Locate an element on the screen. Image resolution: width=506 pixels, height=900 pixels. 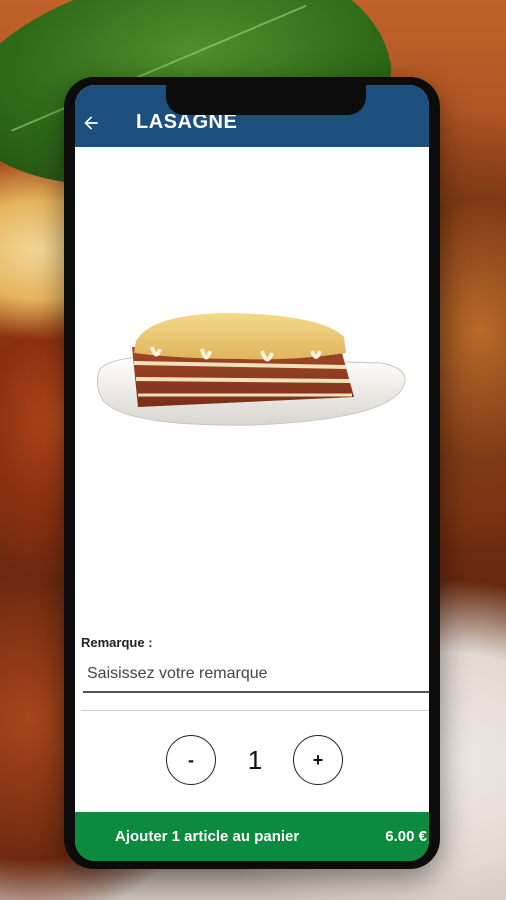
back-button is located at coordinates (91, 123).